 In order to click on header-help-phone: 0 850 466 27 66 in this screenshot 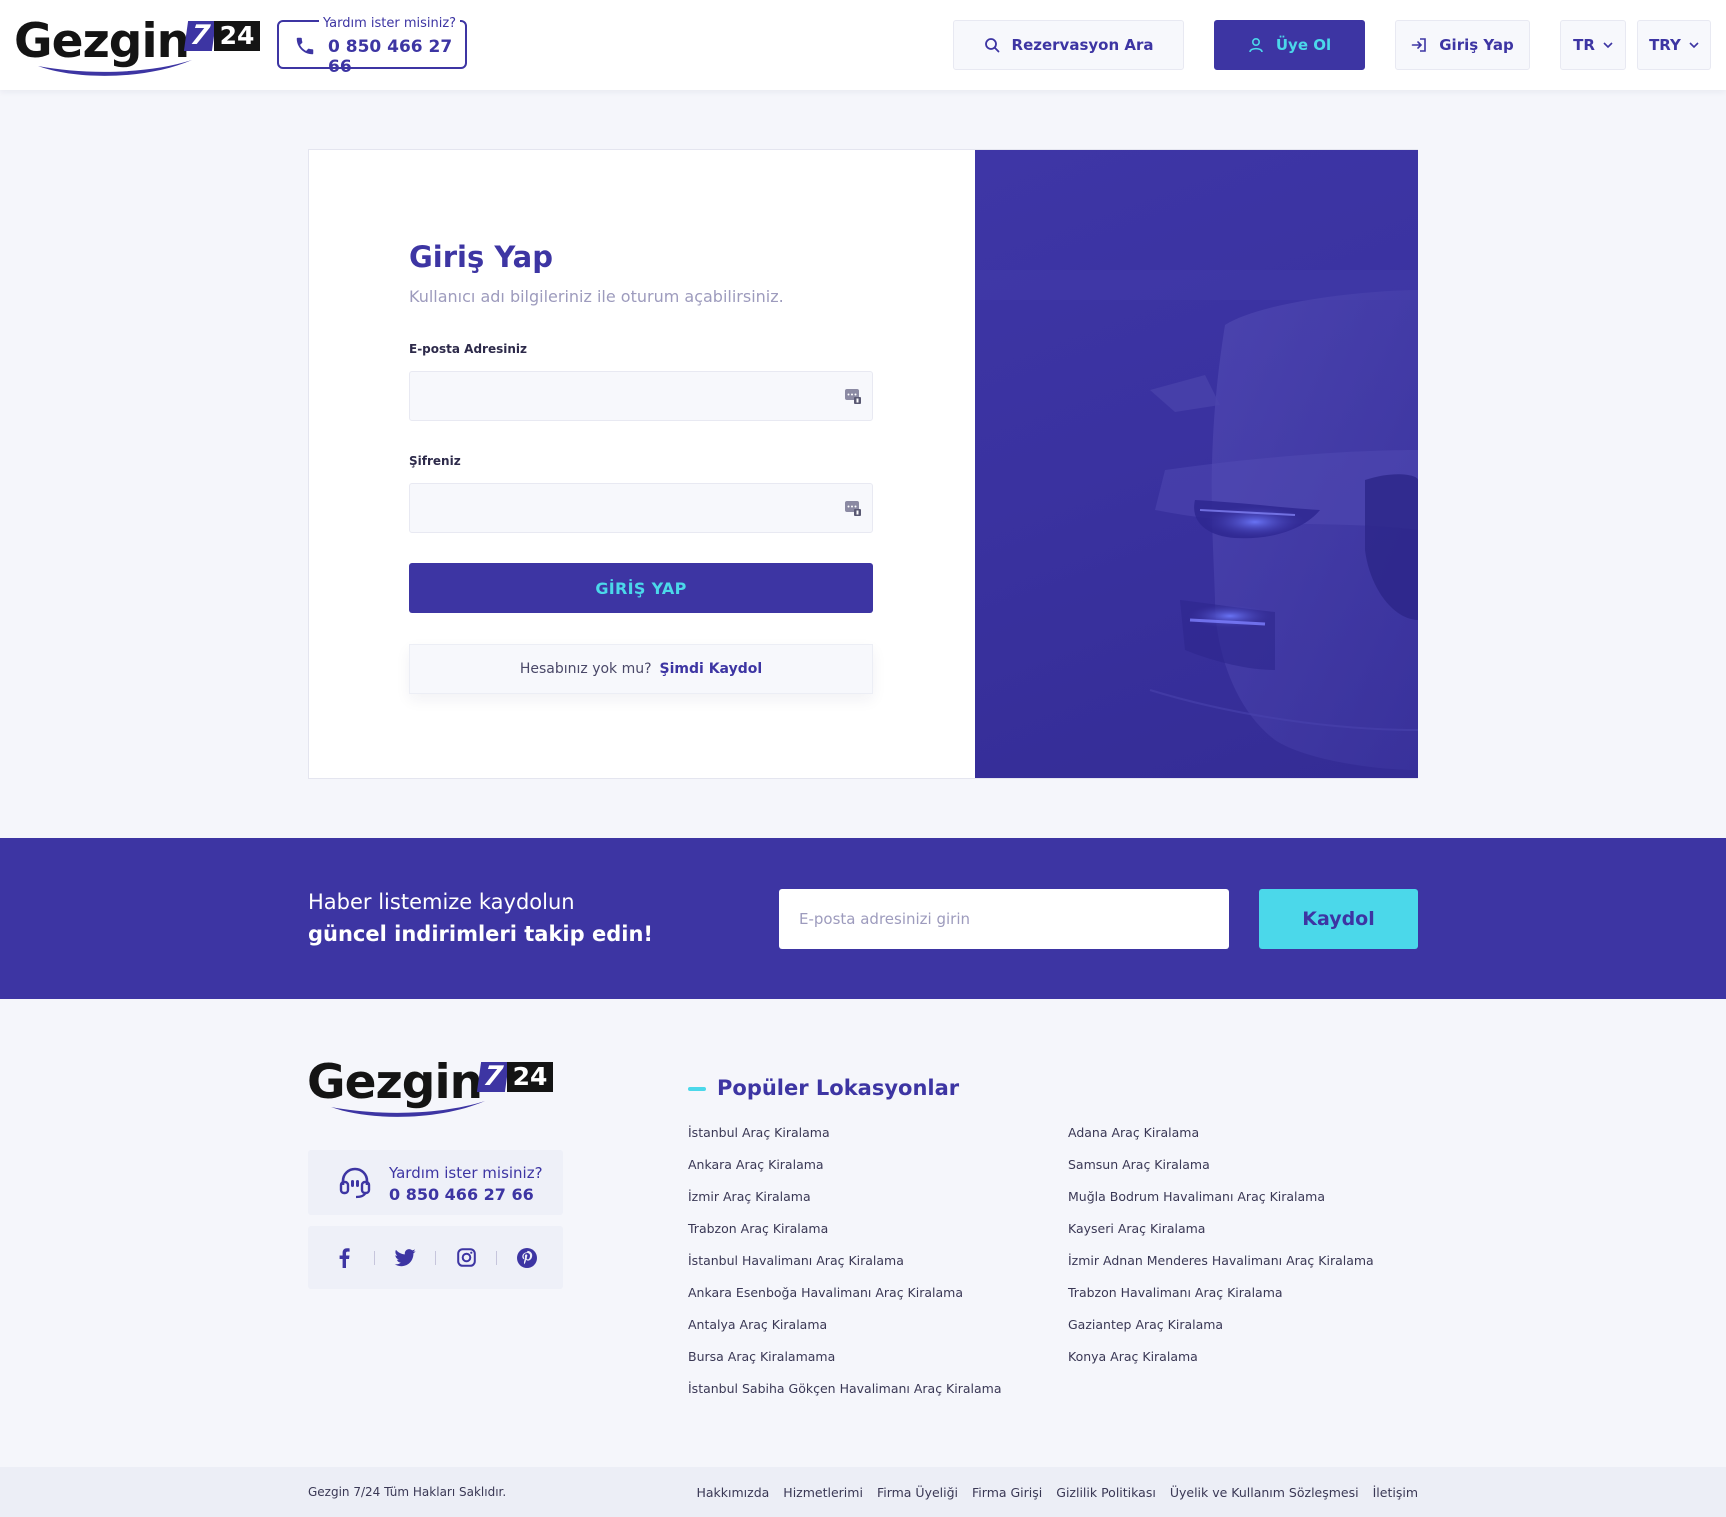, I will do `click(390, 57)`.